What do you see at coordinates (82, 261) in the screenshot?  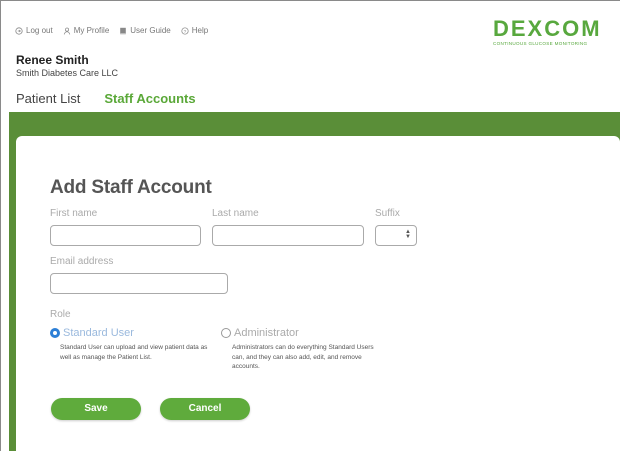 I see `email-label: Email address` at bounding box center [82, 261].